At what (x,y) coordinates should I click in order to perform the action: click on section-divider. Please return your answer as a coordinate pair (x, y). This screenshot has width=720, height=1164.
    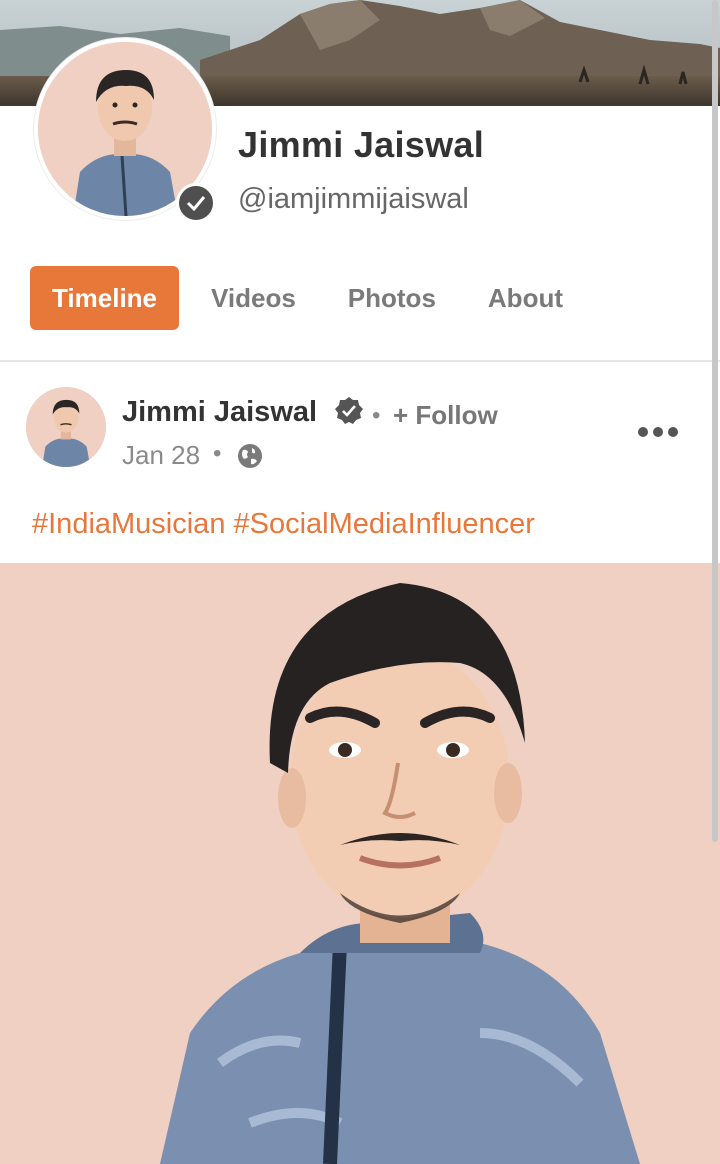
    Looking at the image, I should click on (360, 361).